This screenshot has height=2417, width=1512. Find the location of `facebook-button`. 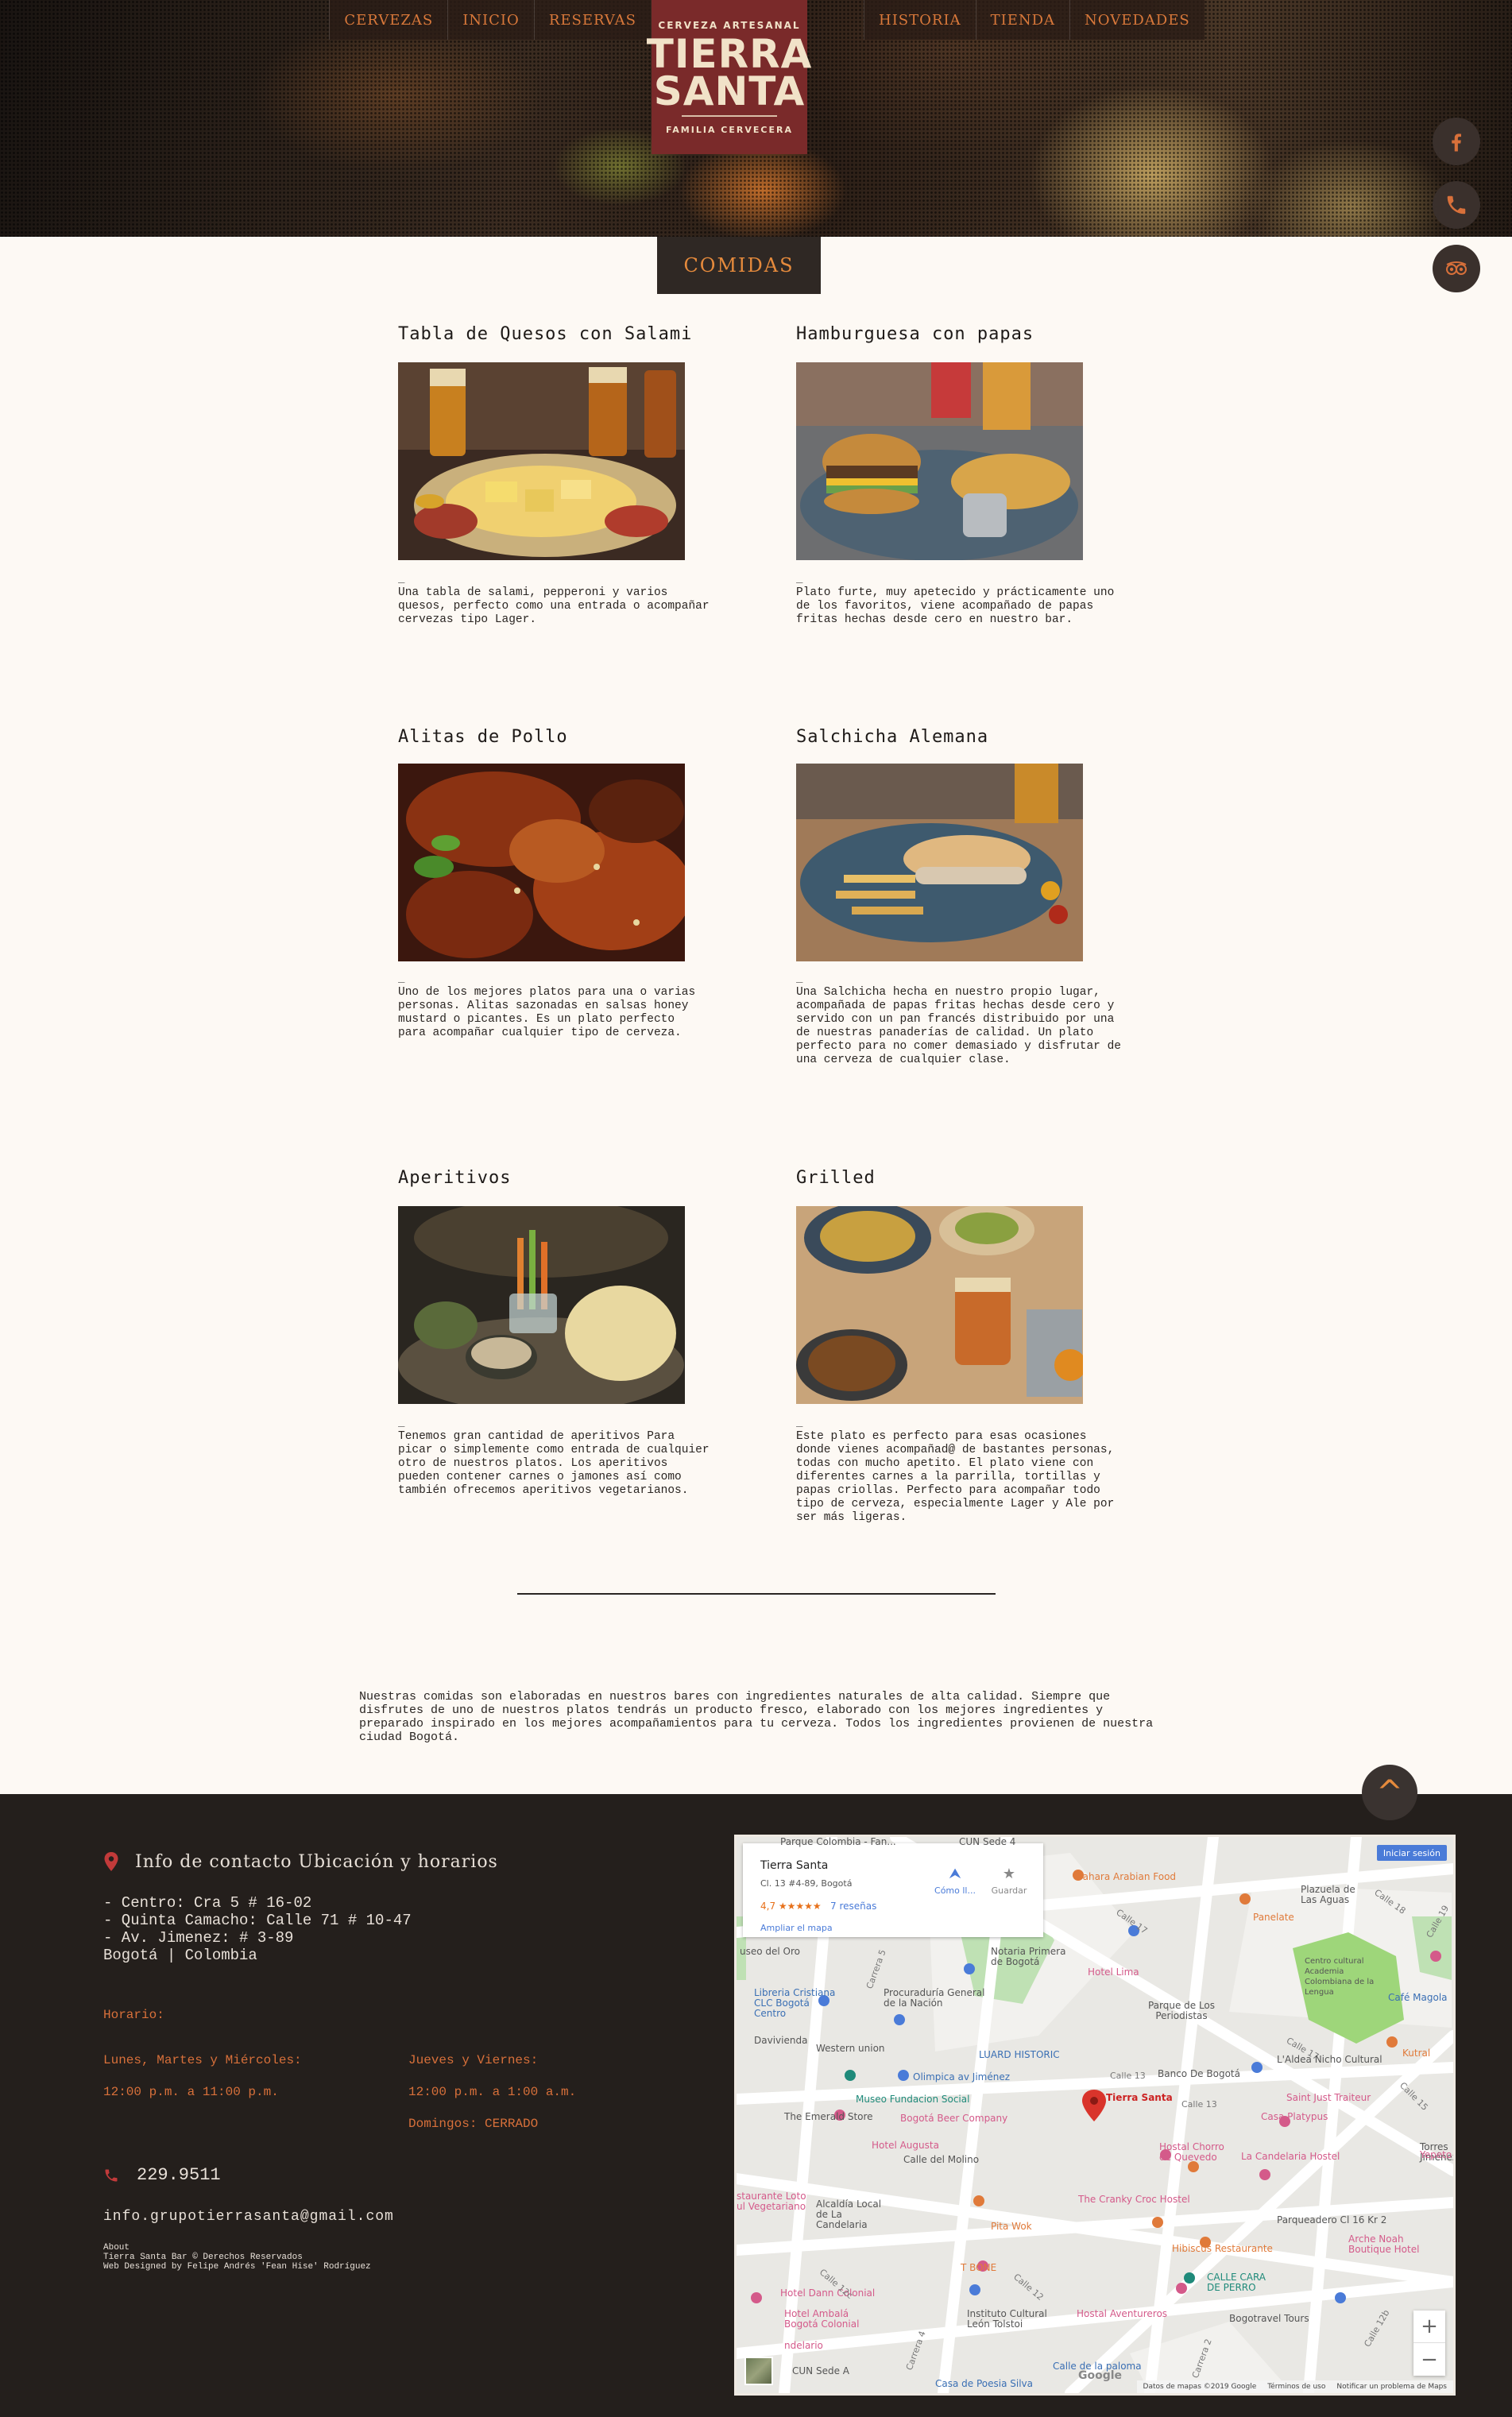

facebook-button is located at coordinates (1456, 141).